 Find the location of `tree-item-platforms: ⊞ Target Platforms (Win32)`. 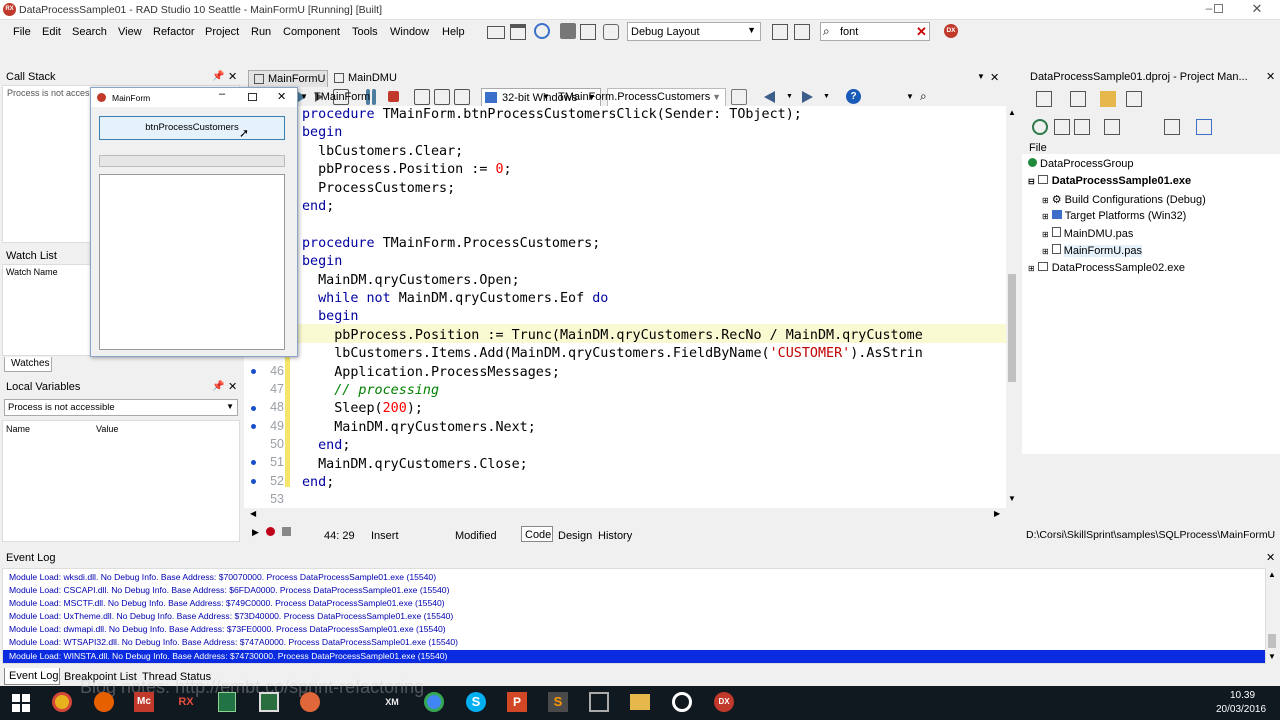

tree-item-platforms: ⊞ Target Platforms (Win32) is located at coordinates (1114, 216).